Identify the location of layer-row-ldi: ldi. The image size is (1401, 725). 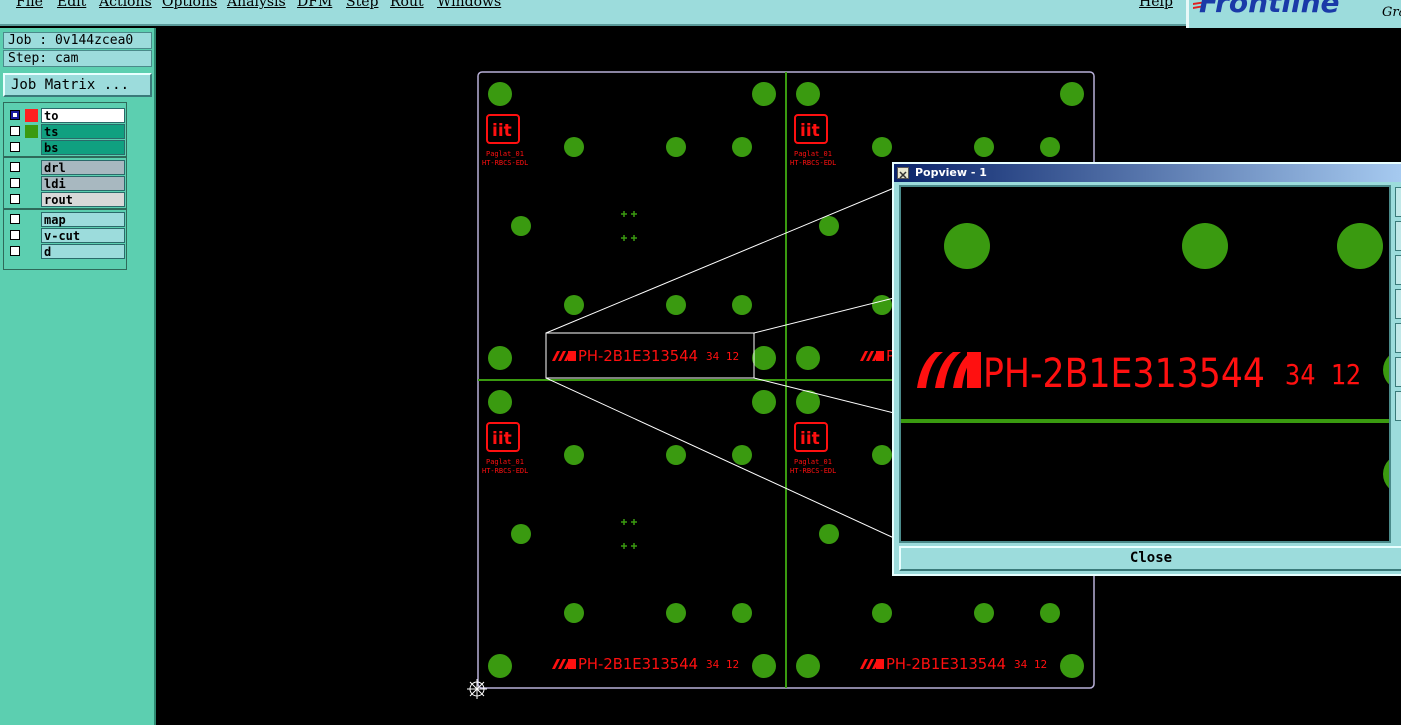
(66, 183).